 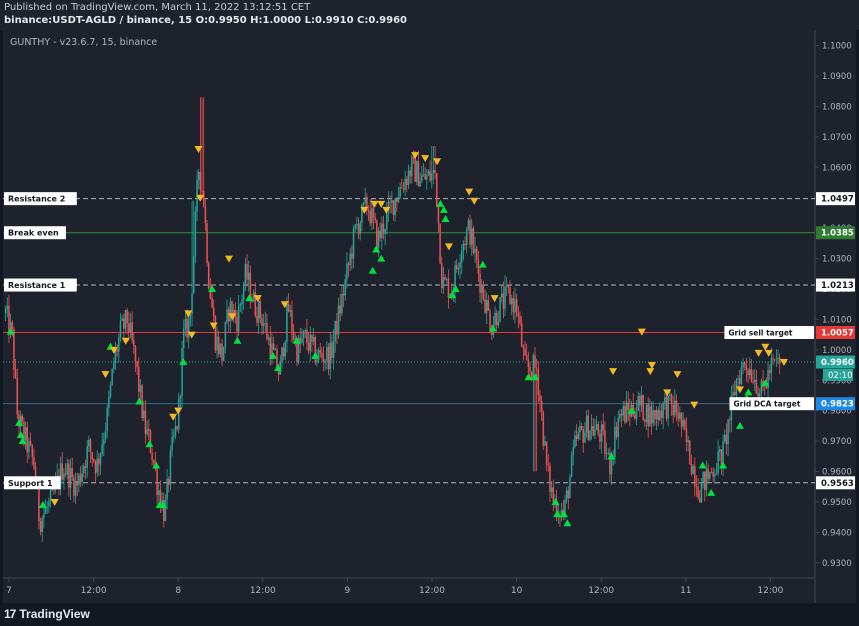 What do you see at coordinates (54, 614) in the screenshot?
I see `tradingview-brand-text: TradingView` at bounding box center [54, 614].